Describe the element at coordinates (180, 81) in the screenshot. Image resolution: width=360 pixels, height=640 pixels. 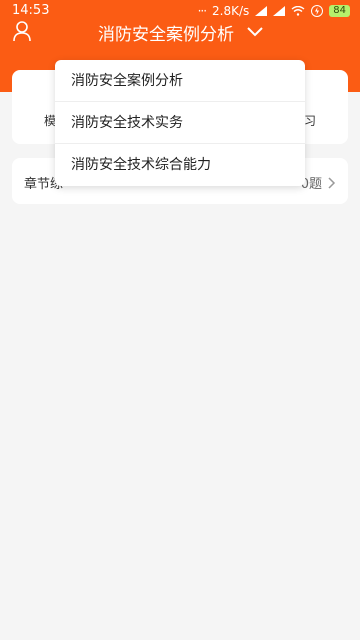
I see `dropdown-item-case-analysis: 消防安全案例分析` at that location.